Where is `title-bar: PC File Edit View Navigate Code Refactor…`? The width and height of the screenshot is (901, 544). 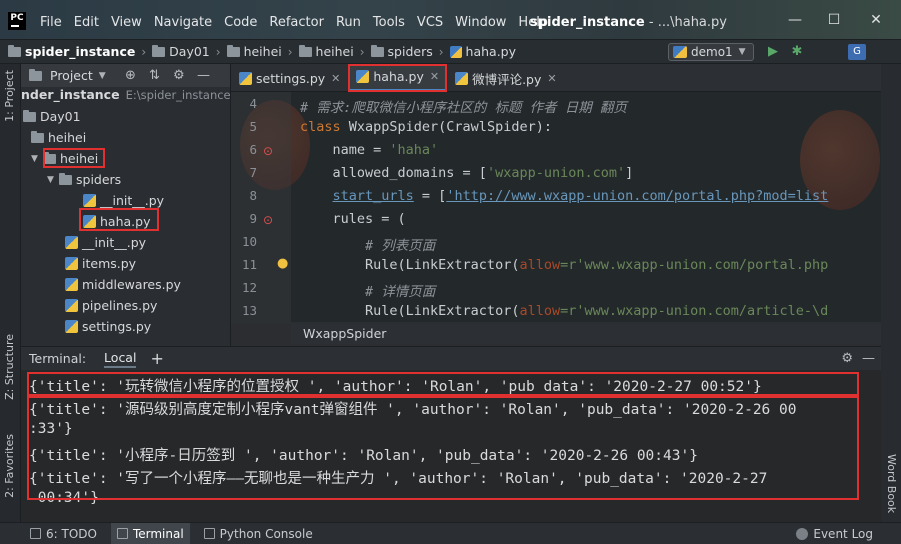
title-bar: PC File Edit View Navigate Code Refactor… is located at coordinates (450, 20).